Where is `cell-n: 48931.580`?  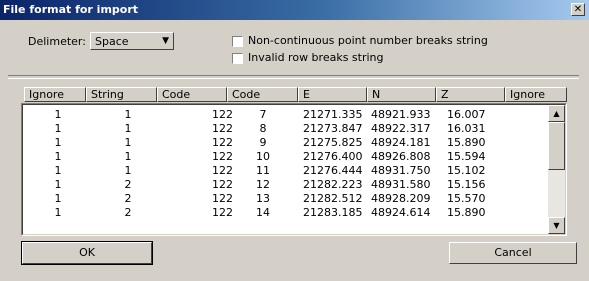 cell-n: 48931.580 is located at coordinates (401, 184).